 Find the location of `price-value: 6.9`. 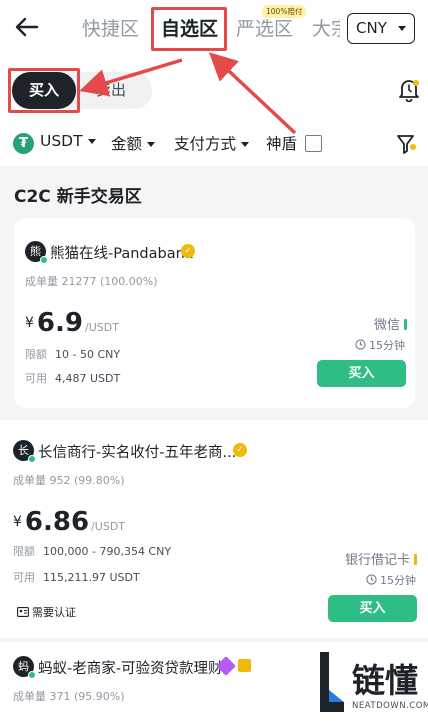

price-value: 6.9 is located at coordinates (59, 323).